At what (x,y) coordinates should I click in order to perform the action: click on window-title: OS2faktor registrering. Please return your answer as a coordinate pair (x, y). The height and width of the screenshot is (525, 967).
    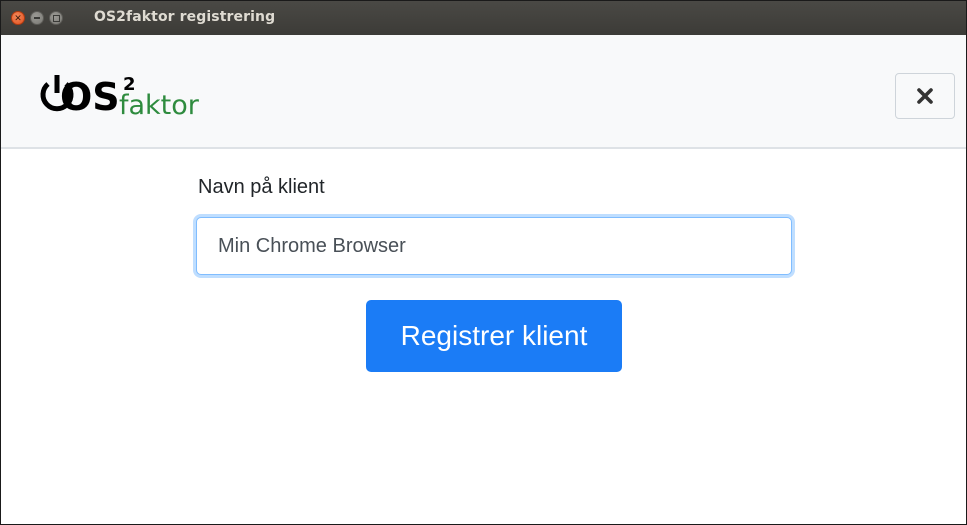
    Looking at the image, I should click on (185, 17).